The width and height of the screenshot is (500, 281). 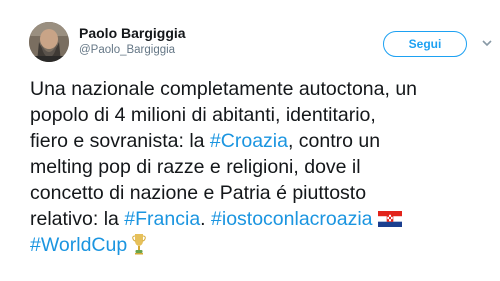 I want to click on hashtag-worldcup: #WorldCup, so click(x=78, y=245).